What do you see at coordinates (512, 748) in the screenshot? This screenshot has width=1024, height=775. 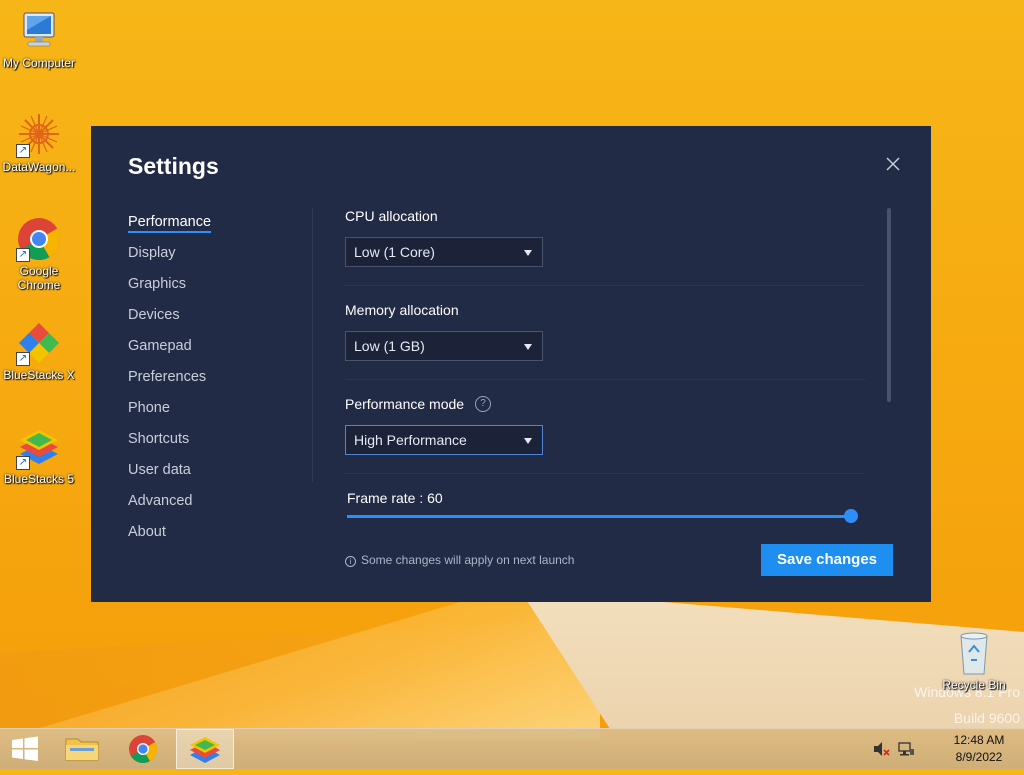 I see `taskbar: 12:48 AM 8/9/2022` at bounding box center [512, 748].